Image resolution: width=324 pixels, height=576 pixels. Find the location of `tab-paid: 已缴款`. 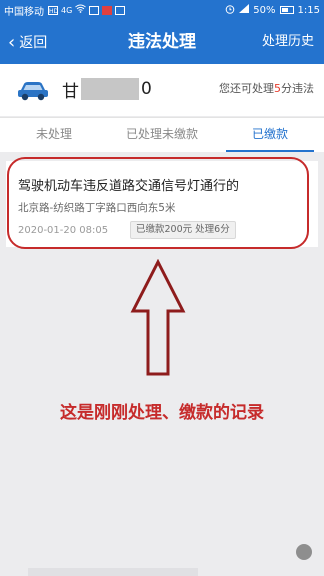

tab-paid: 已缴款 is located at coordinates (270, 135).